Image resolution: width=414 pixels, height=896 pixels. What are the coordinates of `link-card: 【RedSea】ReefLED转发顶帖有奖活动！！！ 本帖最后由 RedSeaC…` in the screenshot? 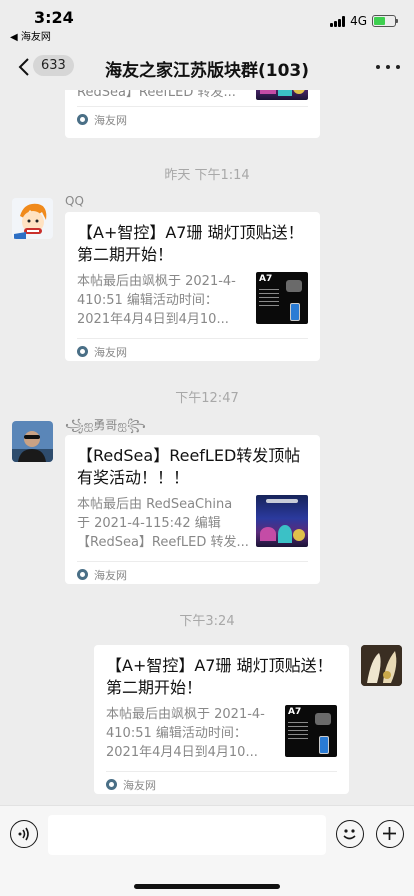 It's located at (192, 509).